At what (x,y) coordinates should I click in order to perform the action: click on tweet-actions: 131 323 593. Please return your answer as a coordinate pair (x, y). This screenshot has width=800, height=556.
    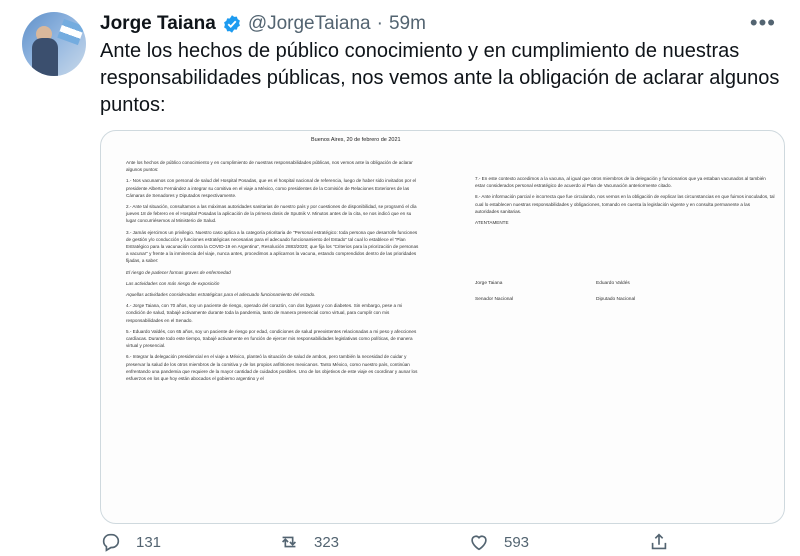
    Looking at the image, I should click on (390, 542).